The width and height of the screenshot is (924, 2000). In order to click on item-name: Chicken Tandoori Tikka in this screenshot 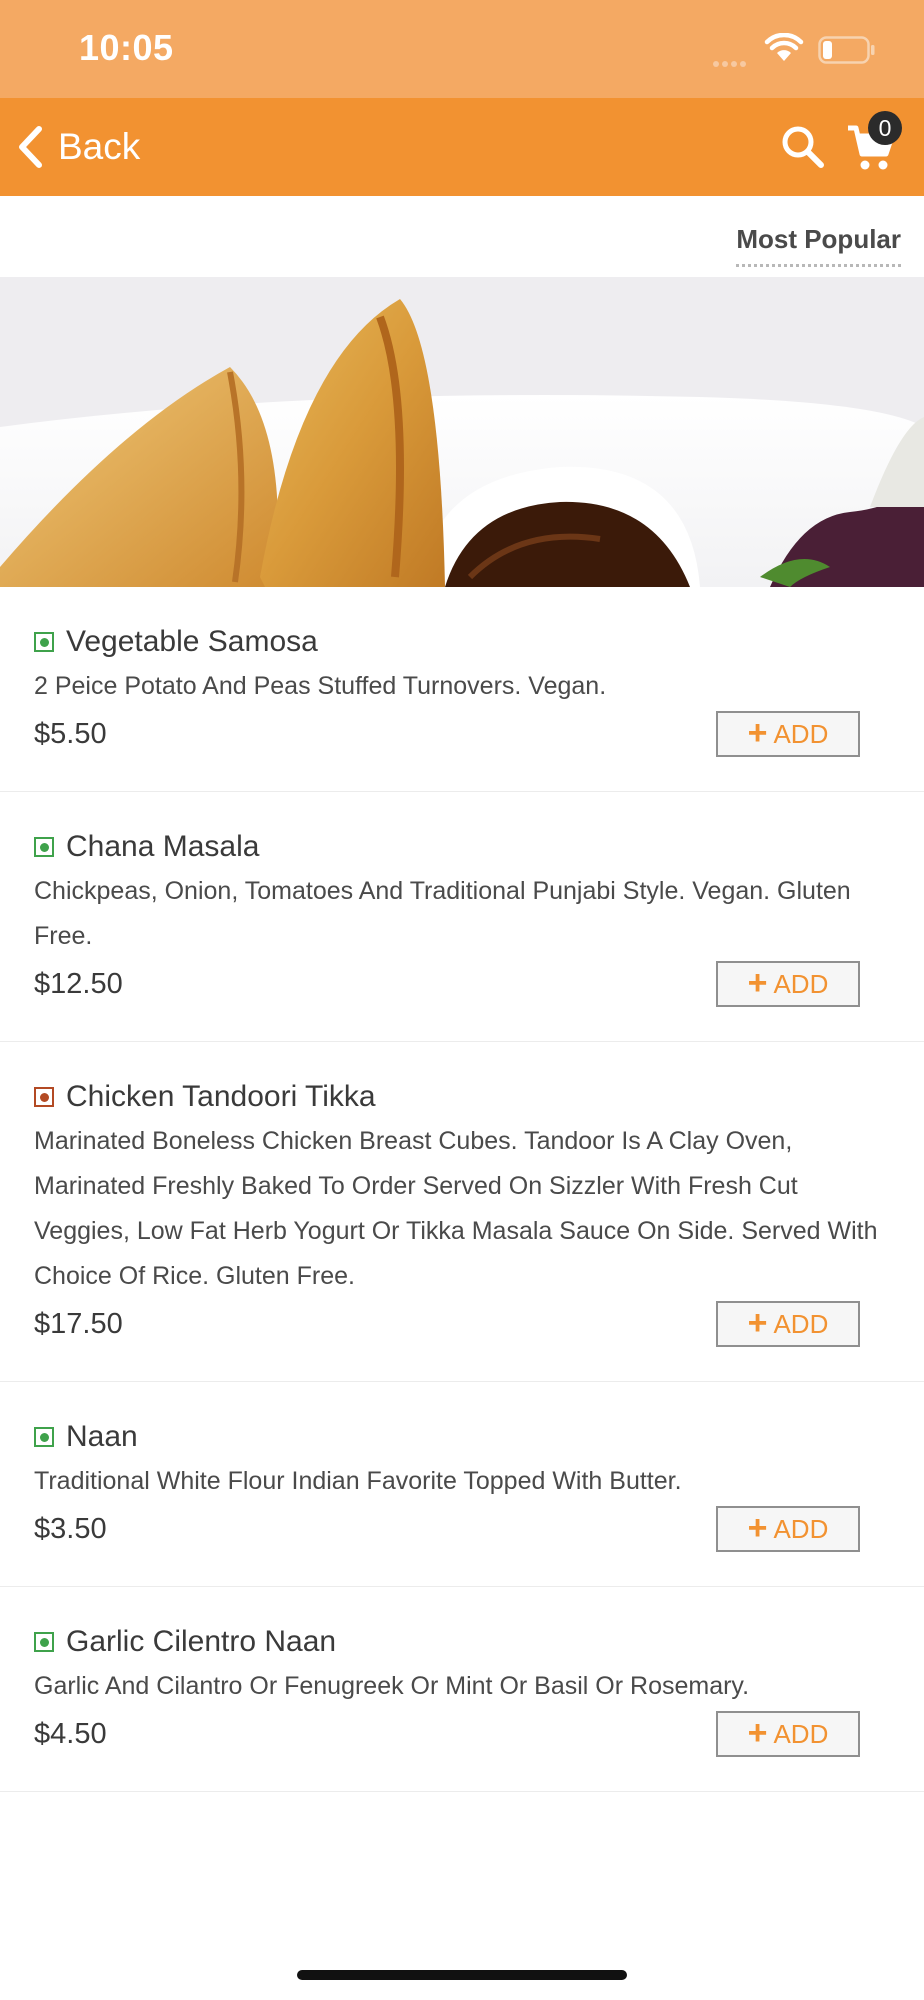, I will do `click(221, 1096)`.